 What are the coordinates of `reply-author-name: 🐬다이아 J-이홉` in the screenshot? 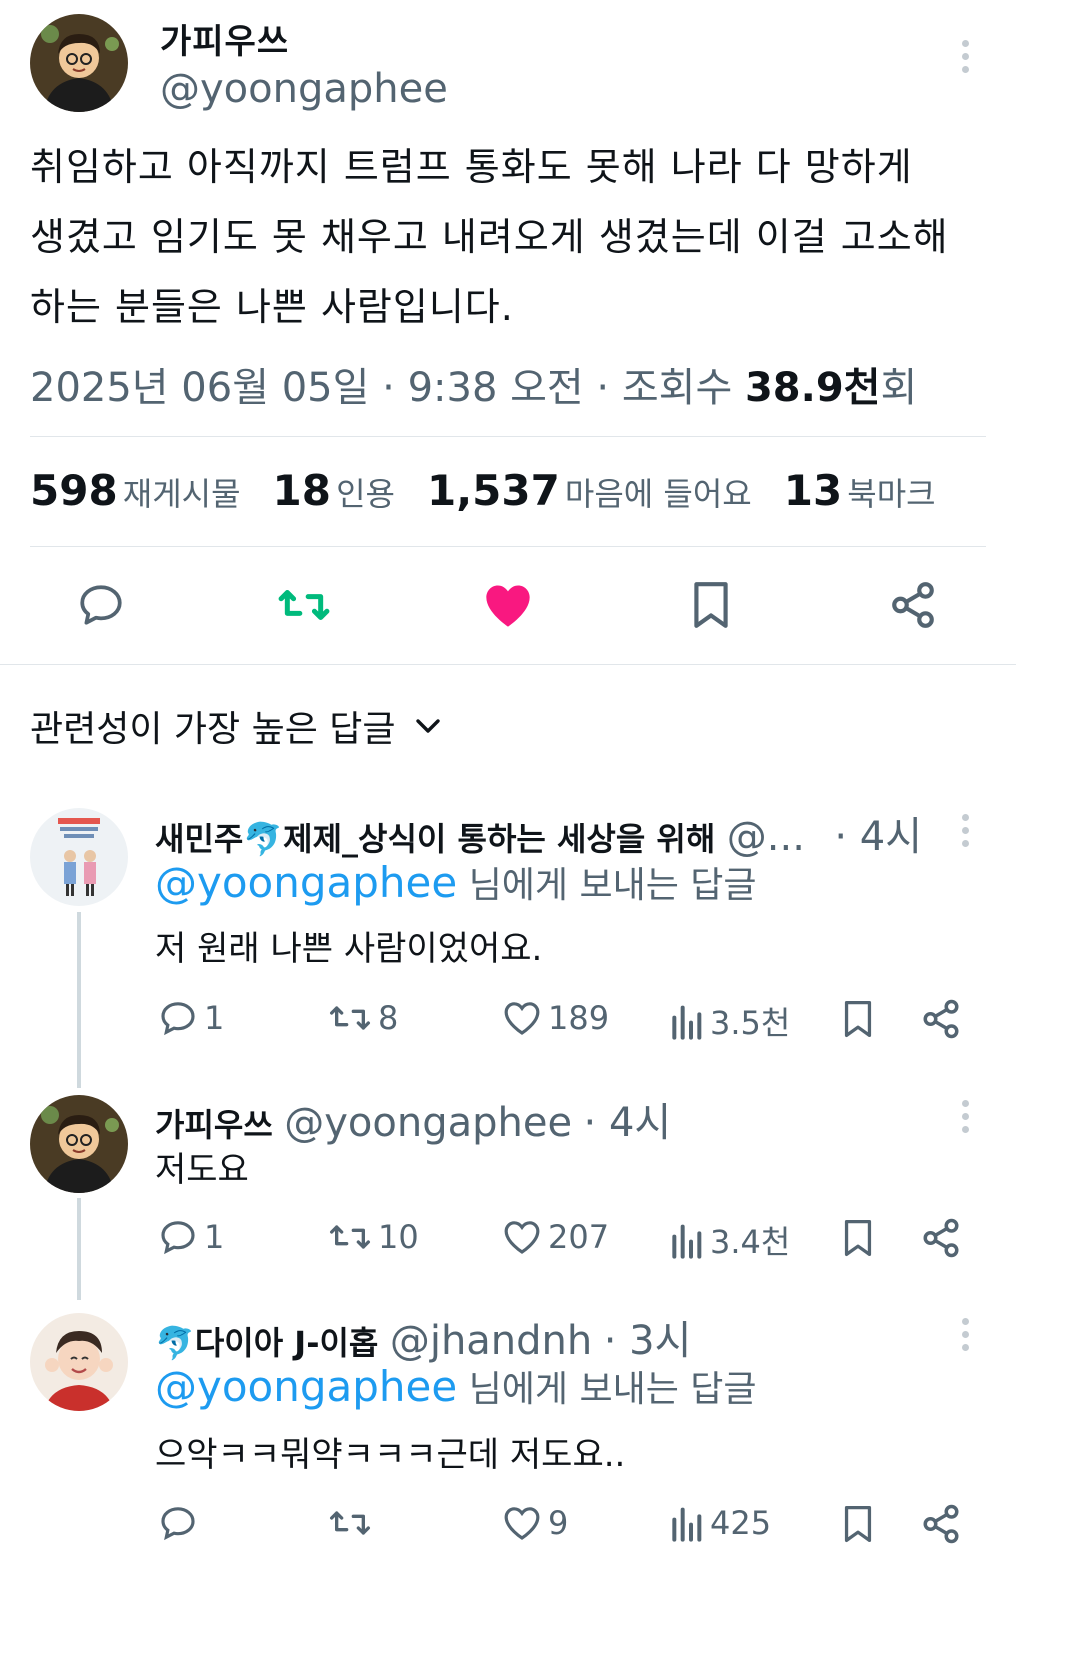 It's located at (266, 1343).